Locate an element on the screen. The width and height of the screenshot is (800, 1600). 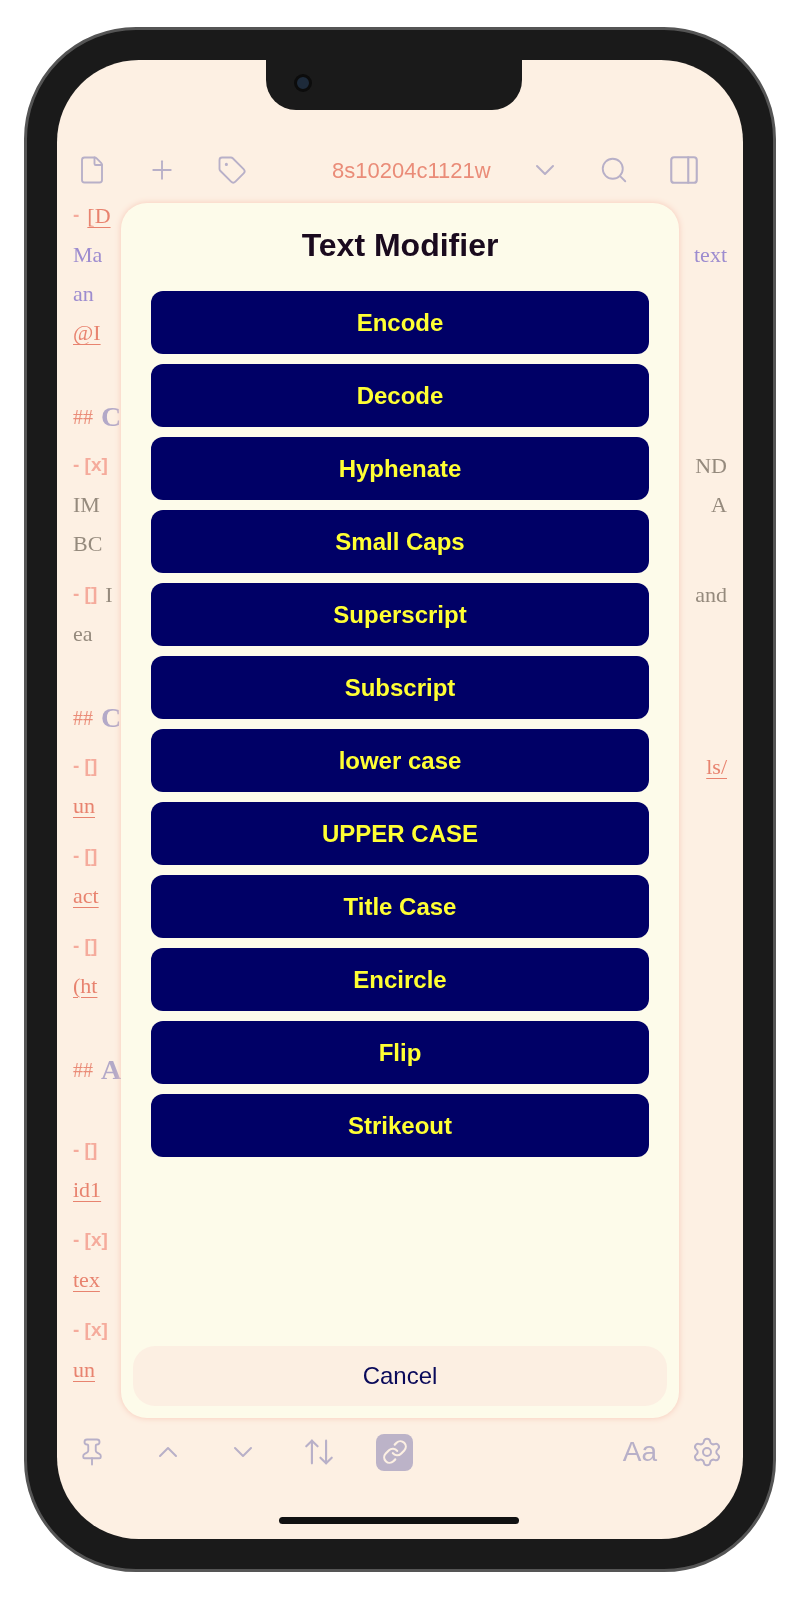
option-button: Flip is located at coordinates (400, 1052).